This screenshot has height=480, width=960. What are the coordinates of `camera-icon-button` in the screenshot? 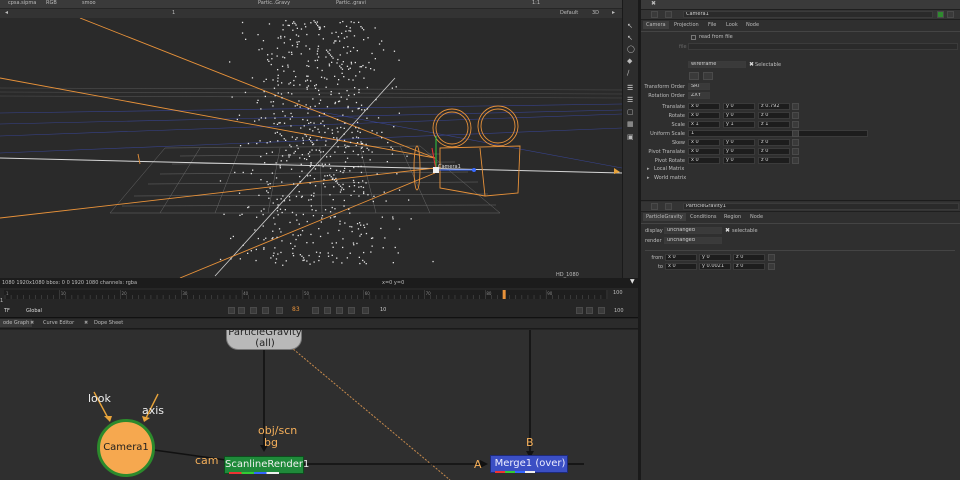 It's located at (694, 76).